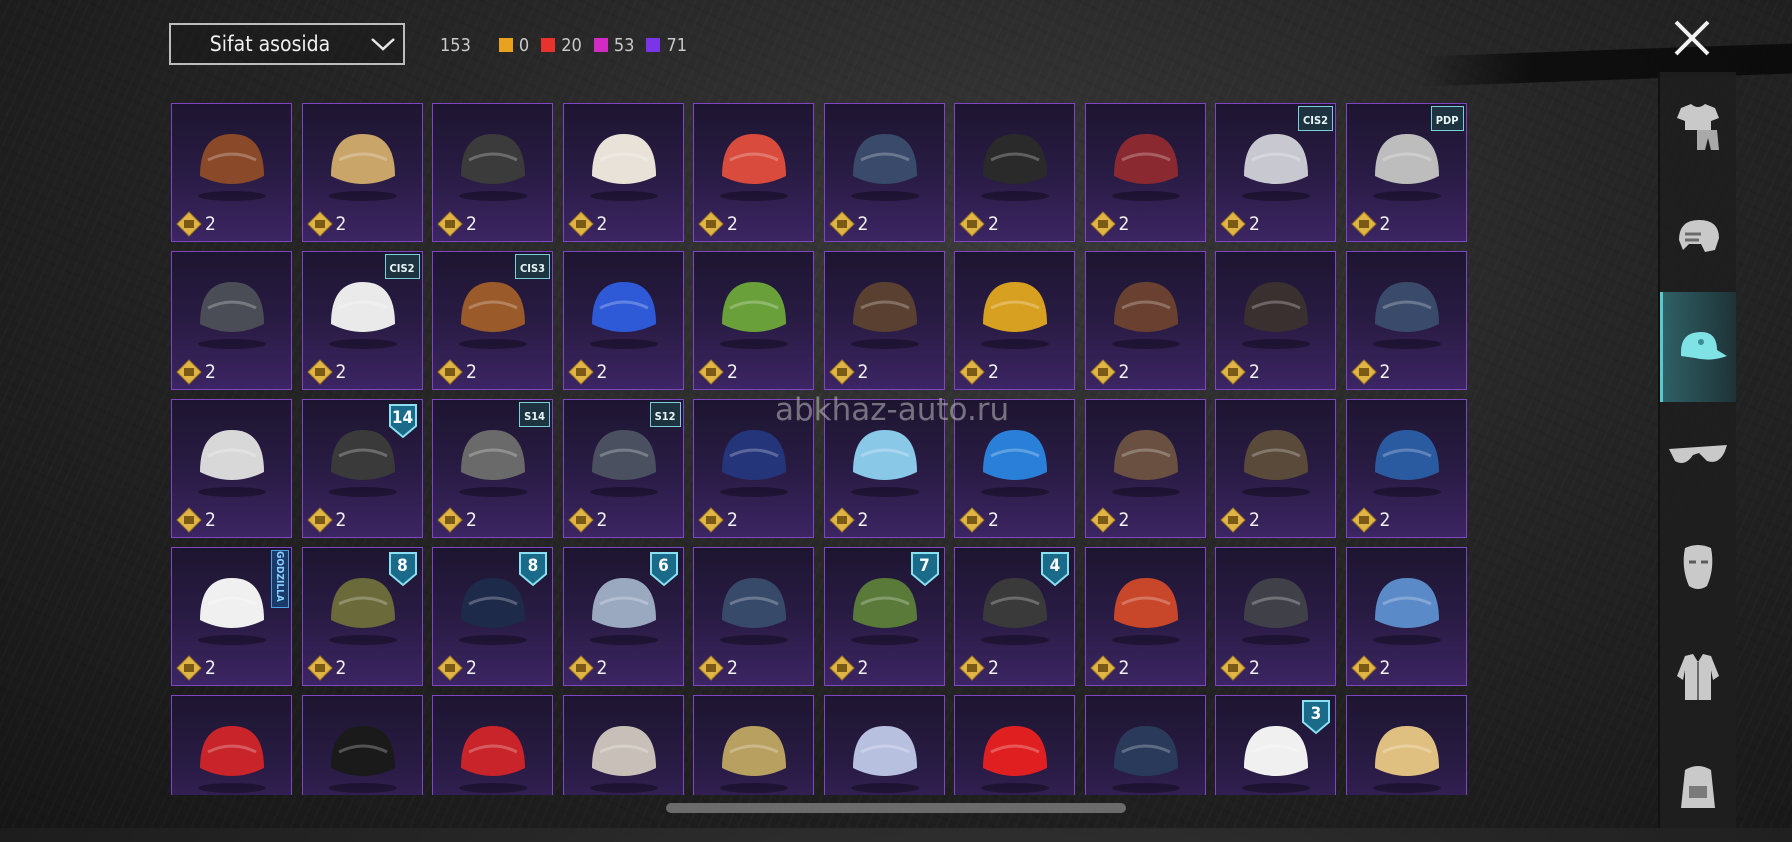 The height and width of the screenshot is (842, 1792). I want to click on item-tile-cake-hat: 2, so click(1406, 745).